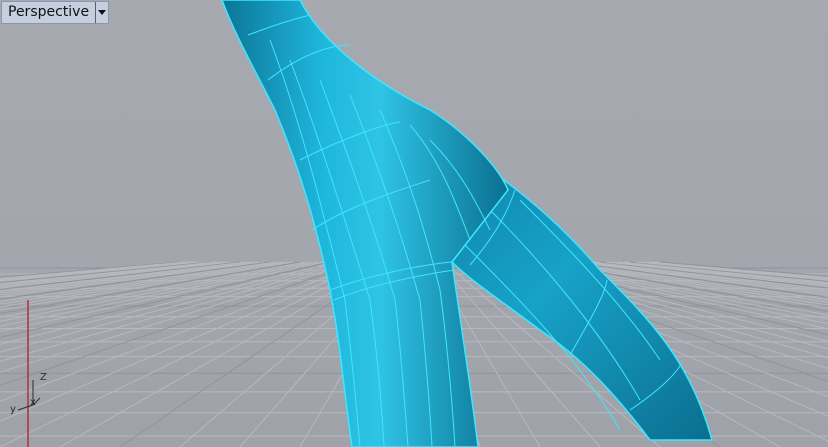  I want to click on axis-label-y: y, so click(13, 409).